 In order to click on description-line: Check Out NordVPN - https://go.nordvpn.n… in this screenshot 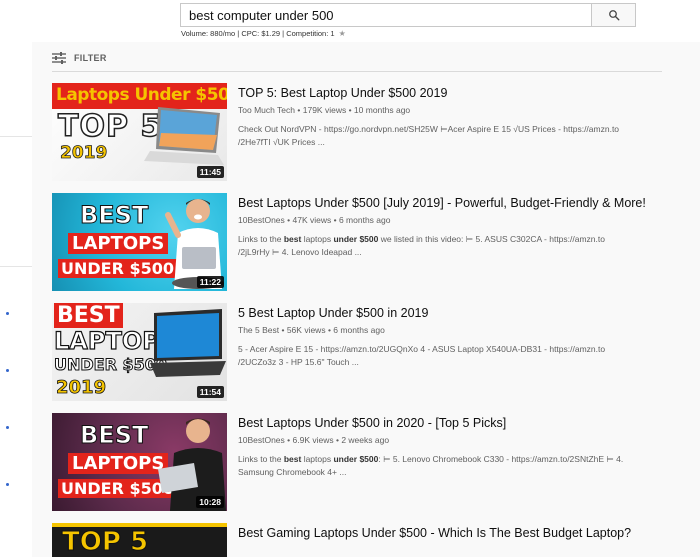, I will do `click(429, 129)`.